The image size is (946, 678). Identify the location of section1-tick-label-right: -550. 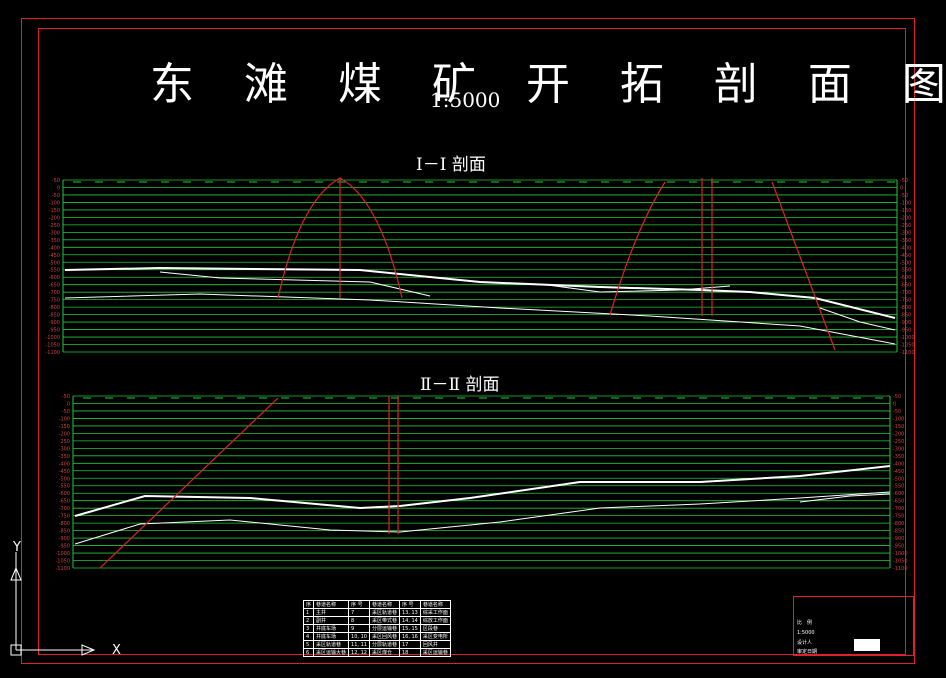
(905, 271).